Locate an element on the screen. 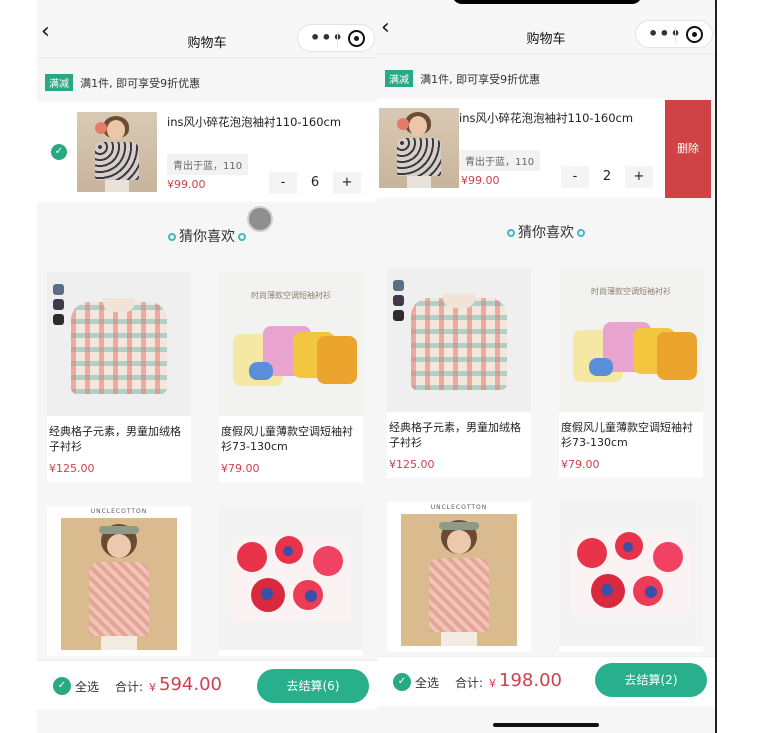  item-check-icon: ✓ is located at coordinates (59, 152).